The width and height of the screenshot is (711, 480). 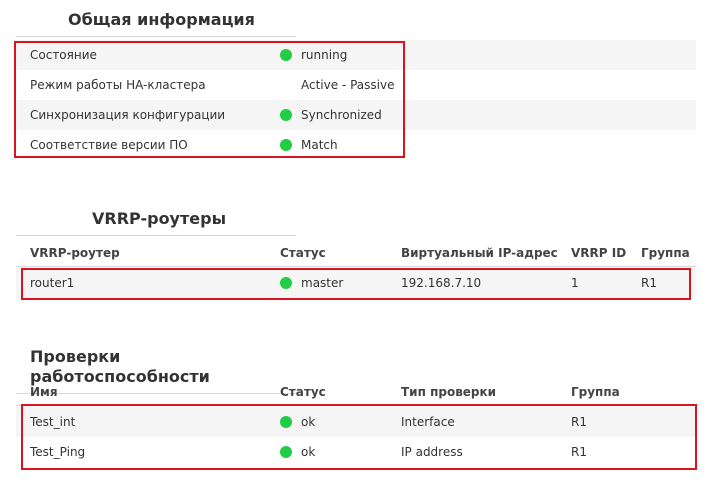 I want to click on col-header-virtual-ip: Виртуальный IP-адрес, so click(x=479, y=253).